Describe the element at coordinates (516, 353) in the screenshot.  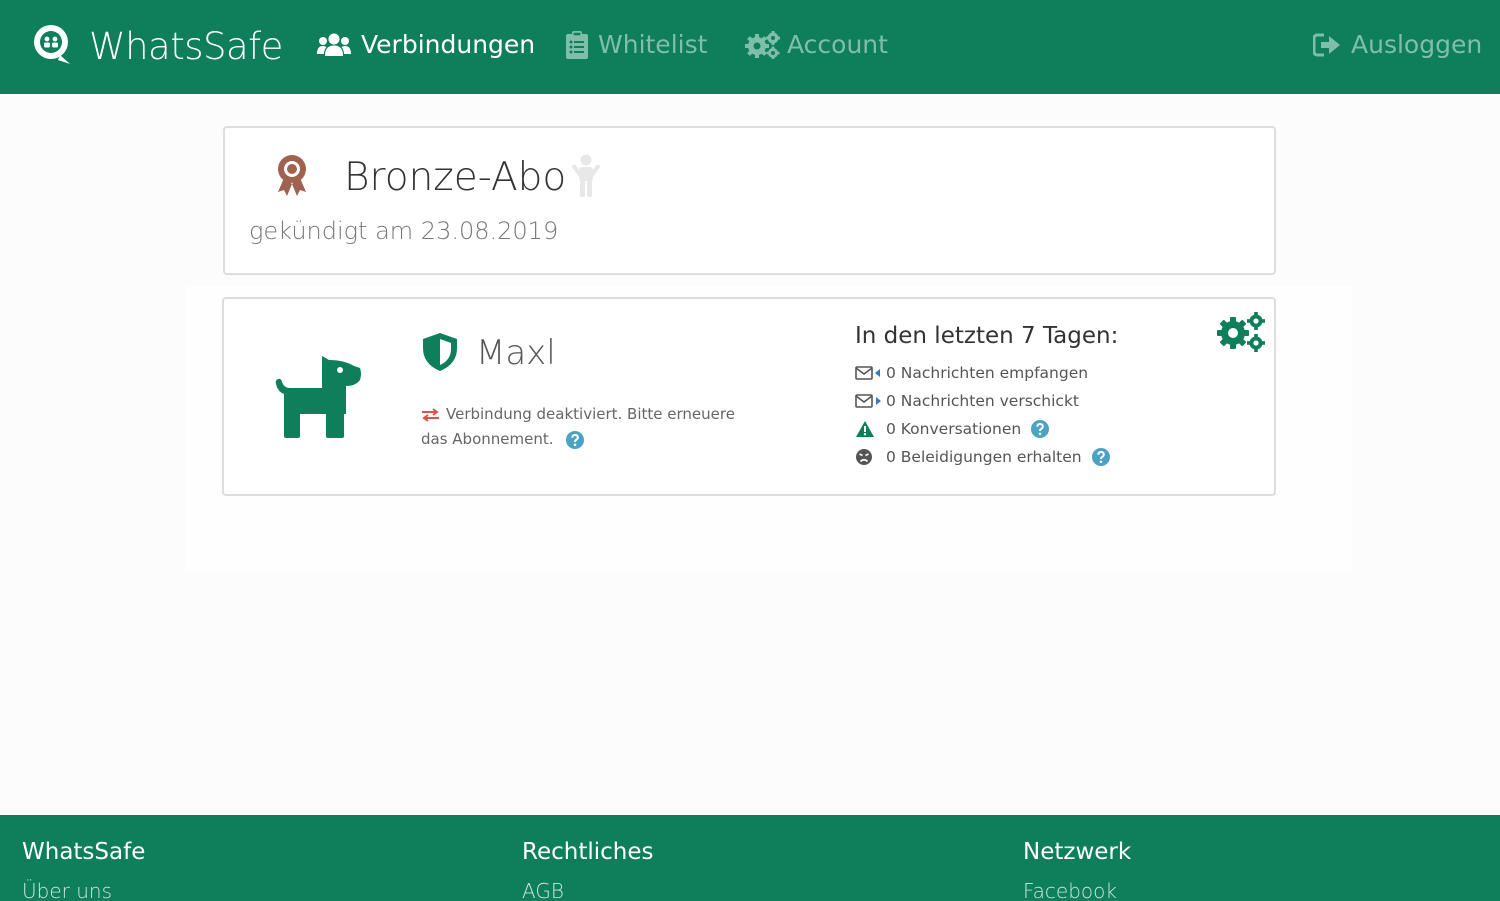
I see `connection-name: Maxl` at that location.